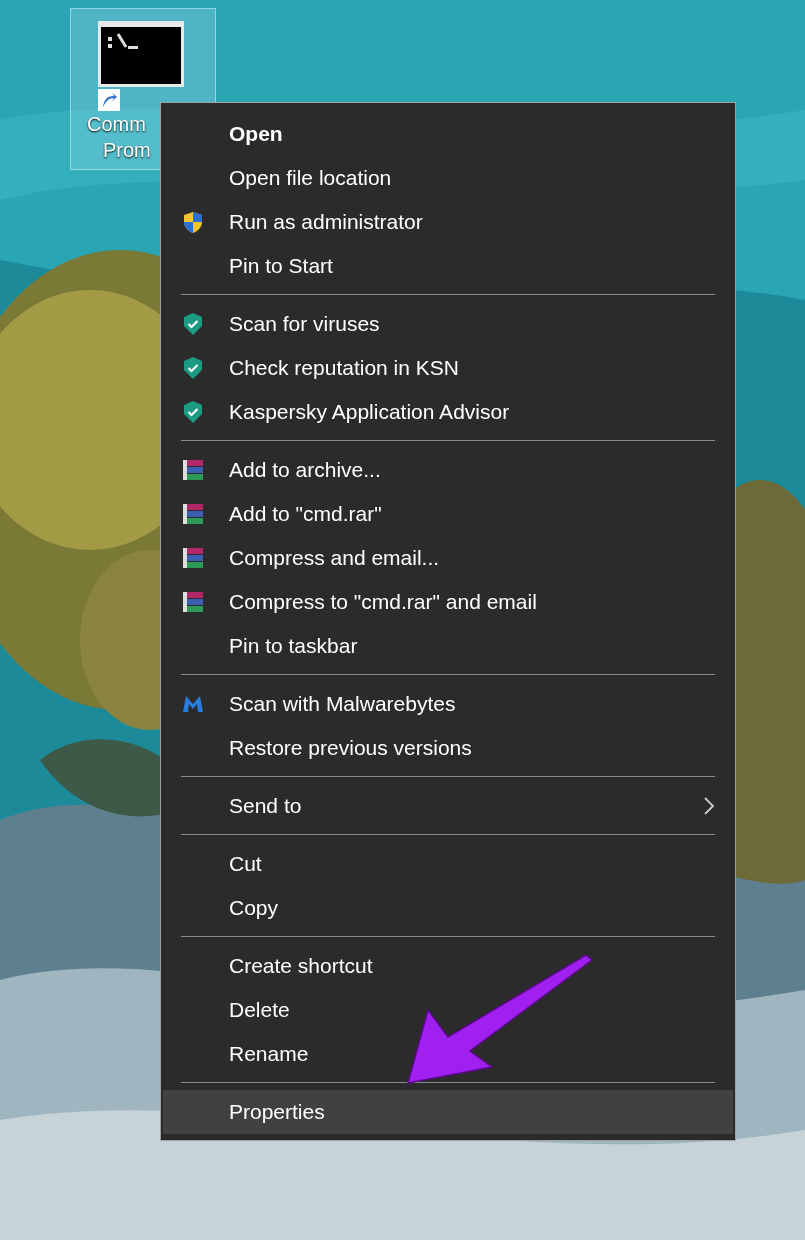 This screenshot has height=1240, width=805. Describe the element at coordinates (448, 704) in the screenshot. I see `menu-item: Scan with Malwarebytes` at that location.